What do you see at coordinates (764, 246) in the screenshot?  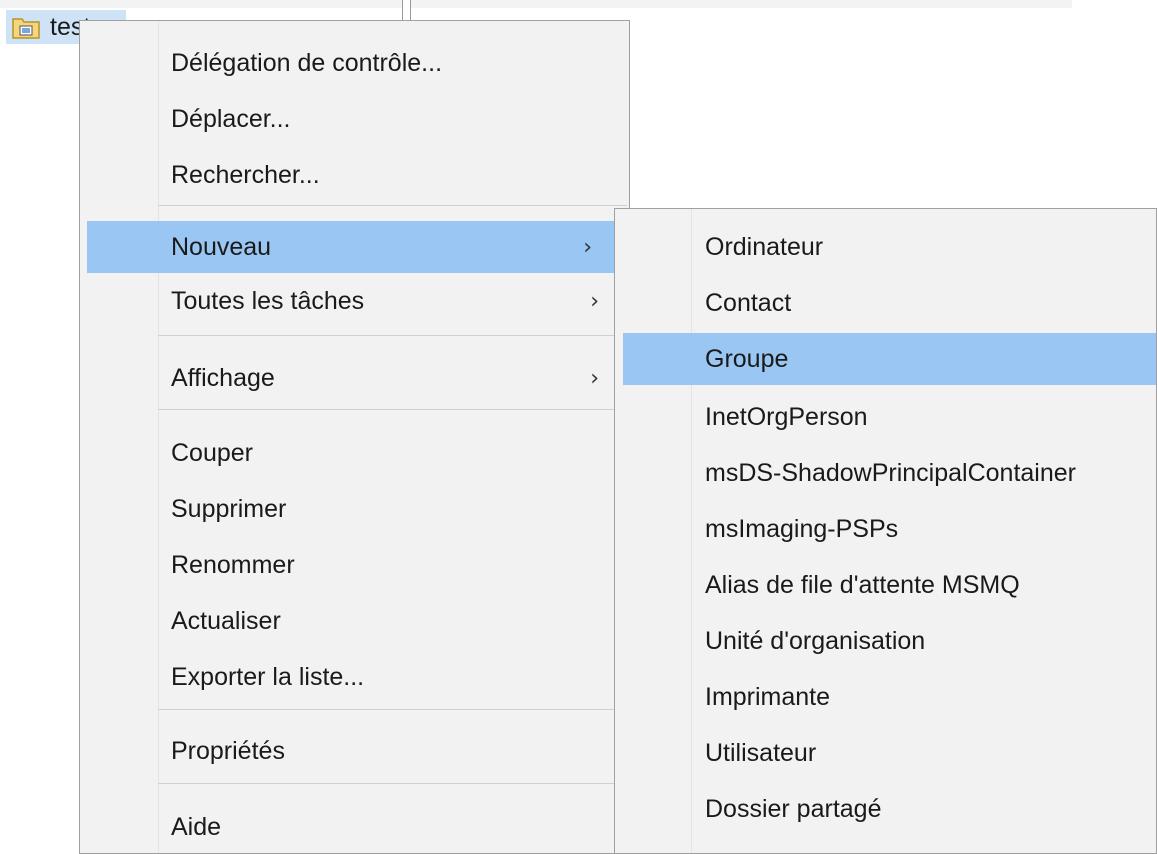 I see `menu-item-label: Ordinateur` at bounding box center [764, 246].